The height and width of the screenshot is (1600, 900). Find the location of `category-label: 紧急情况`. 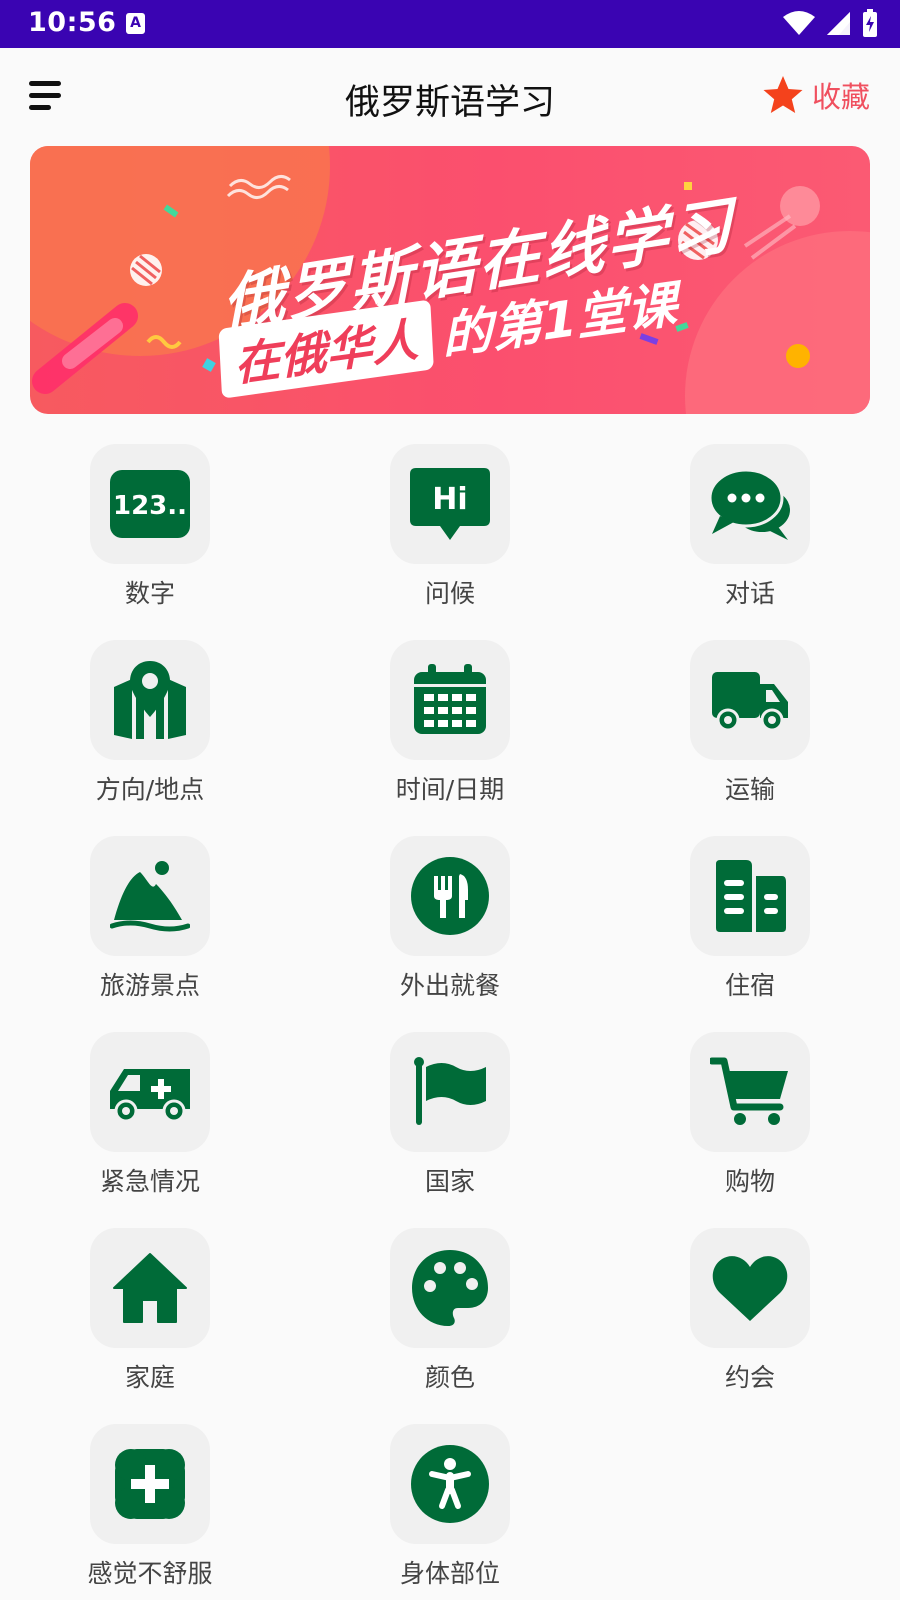

category-label: 紧急情况 is located at coordinates (149, 1181).